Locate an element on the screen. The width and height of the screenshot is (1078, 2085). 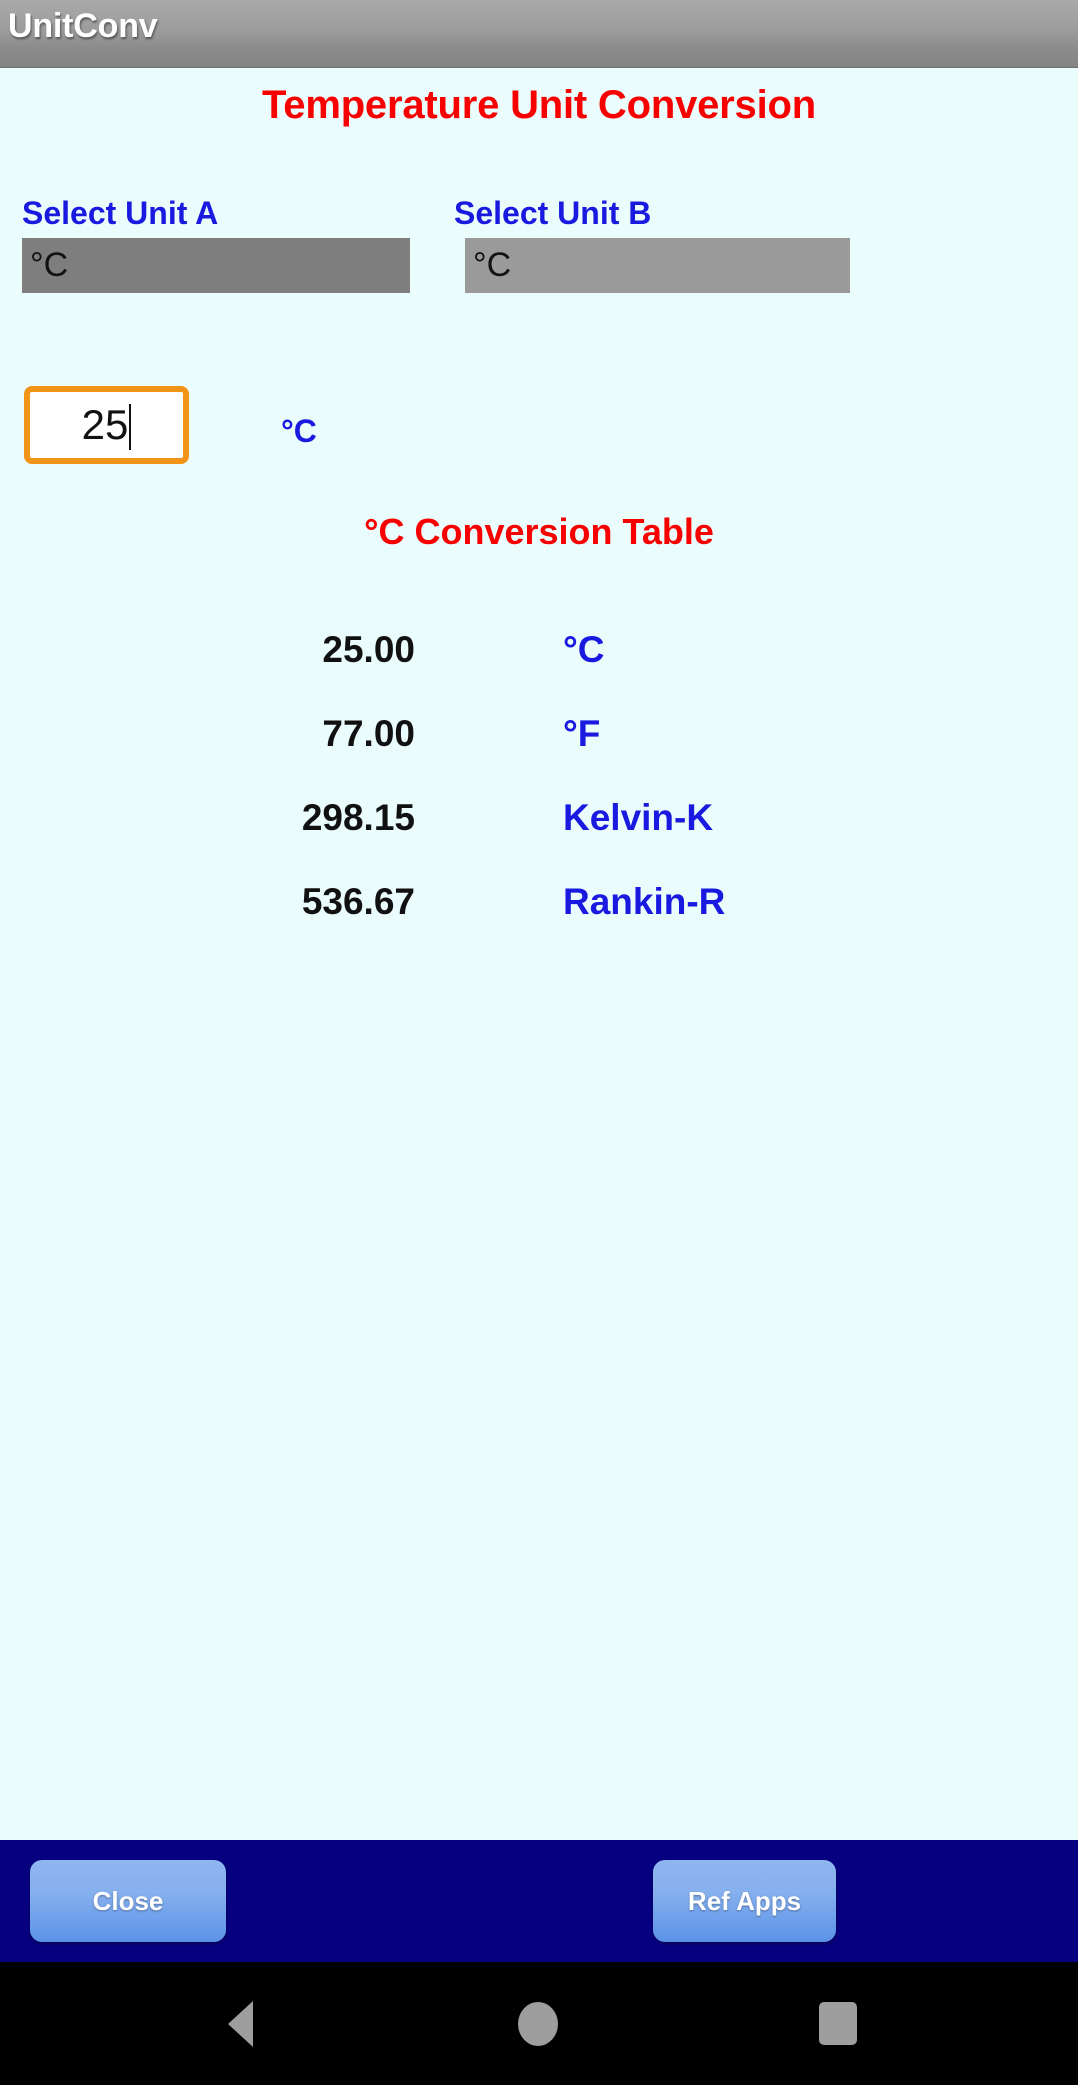
table-cell-value: 536.67 is located at coordinates (358, 901).